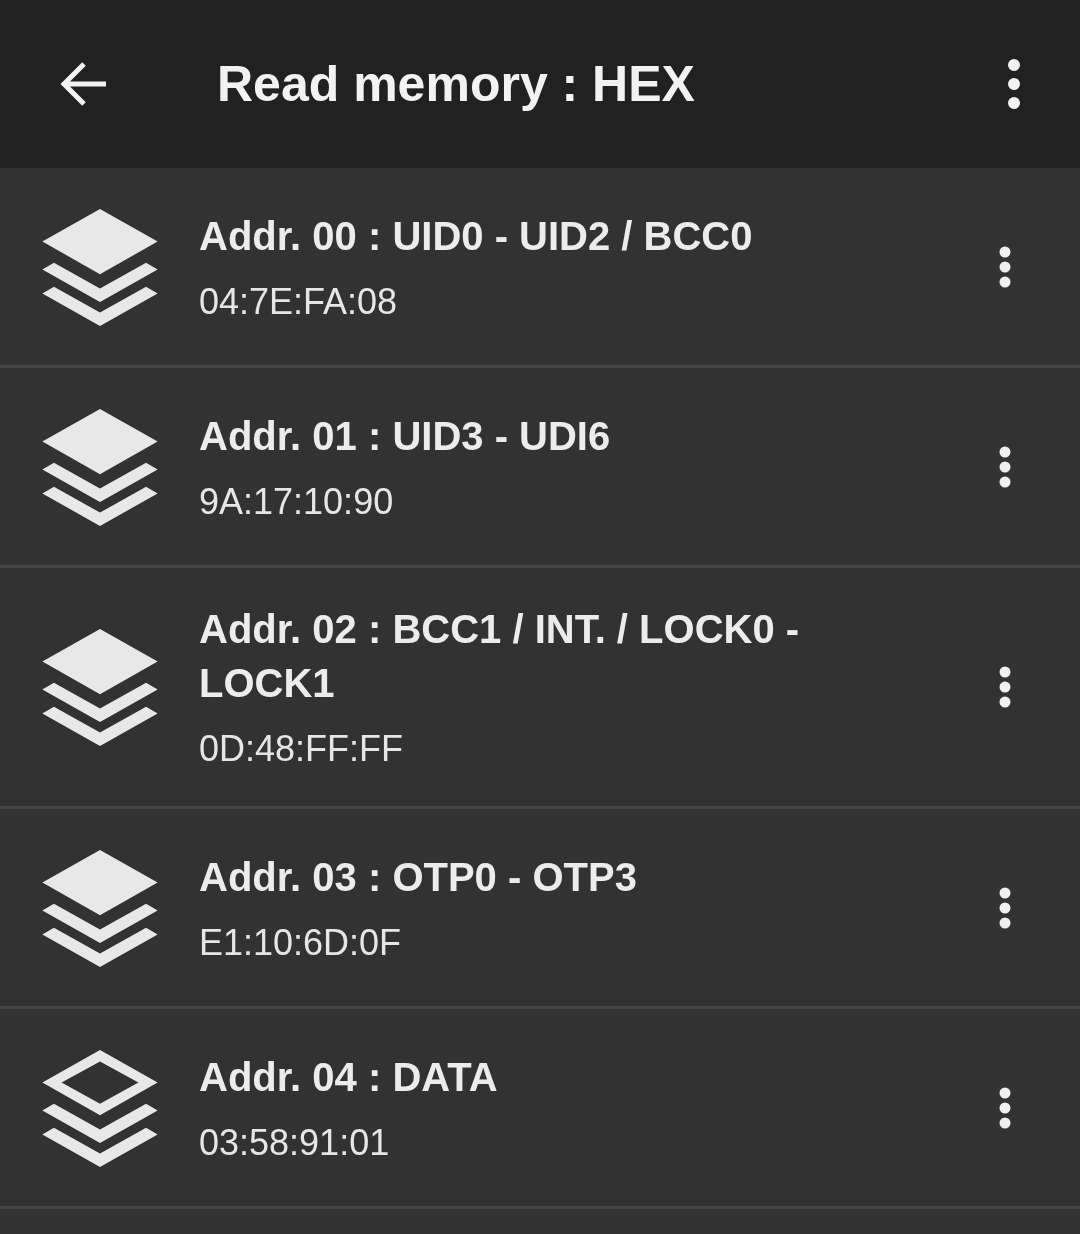 The width and height of the screenshot is (1080, 1234). I want to click on item-value: E1:10:6D:0F, so click(301, 942).